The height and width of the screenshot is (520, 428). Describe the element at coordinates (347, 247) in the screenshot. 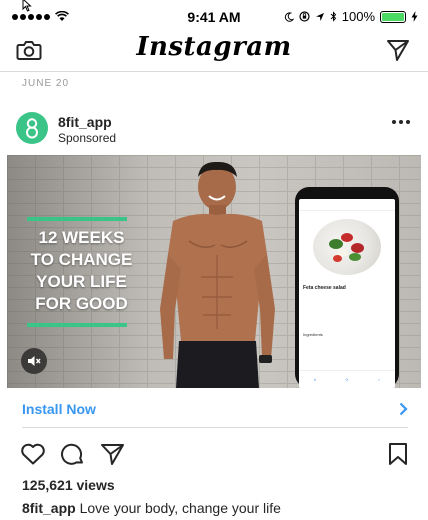

I see `salad-image` at that location.